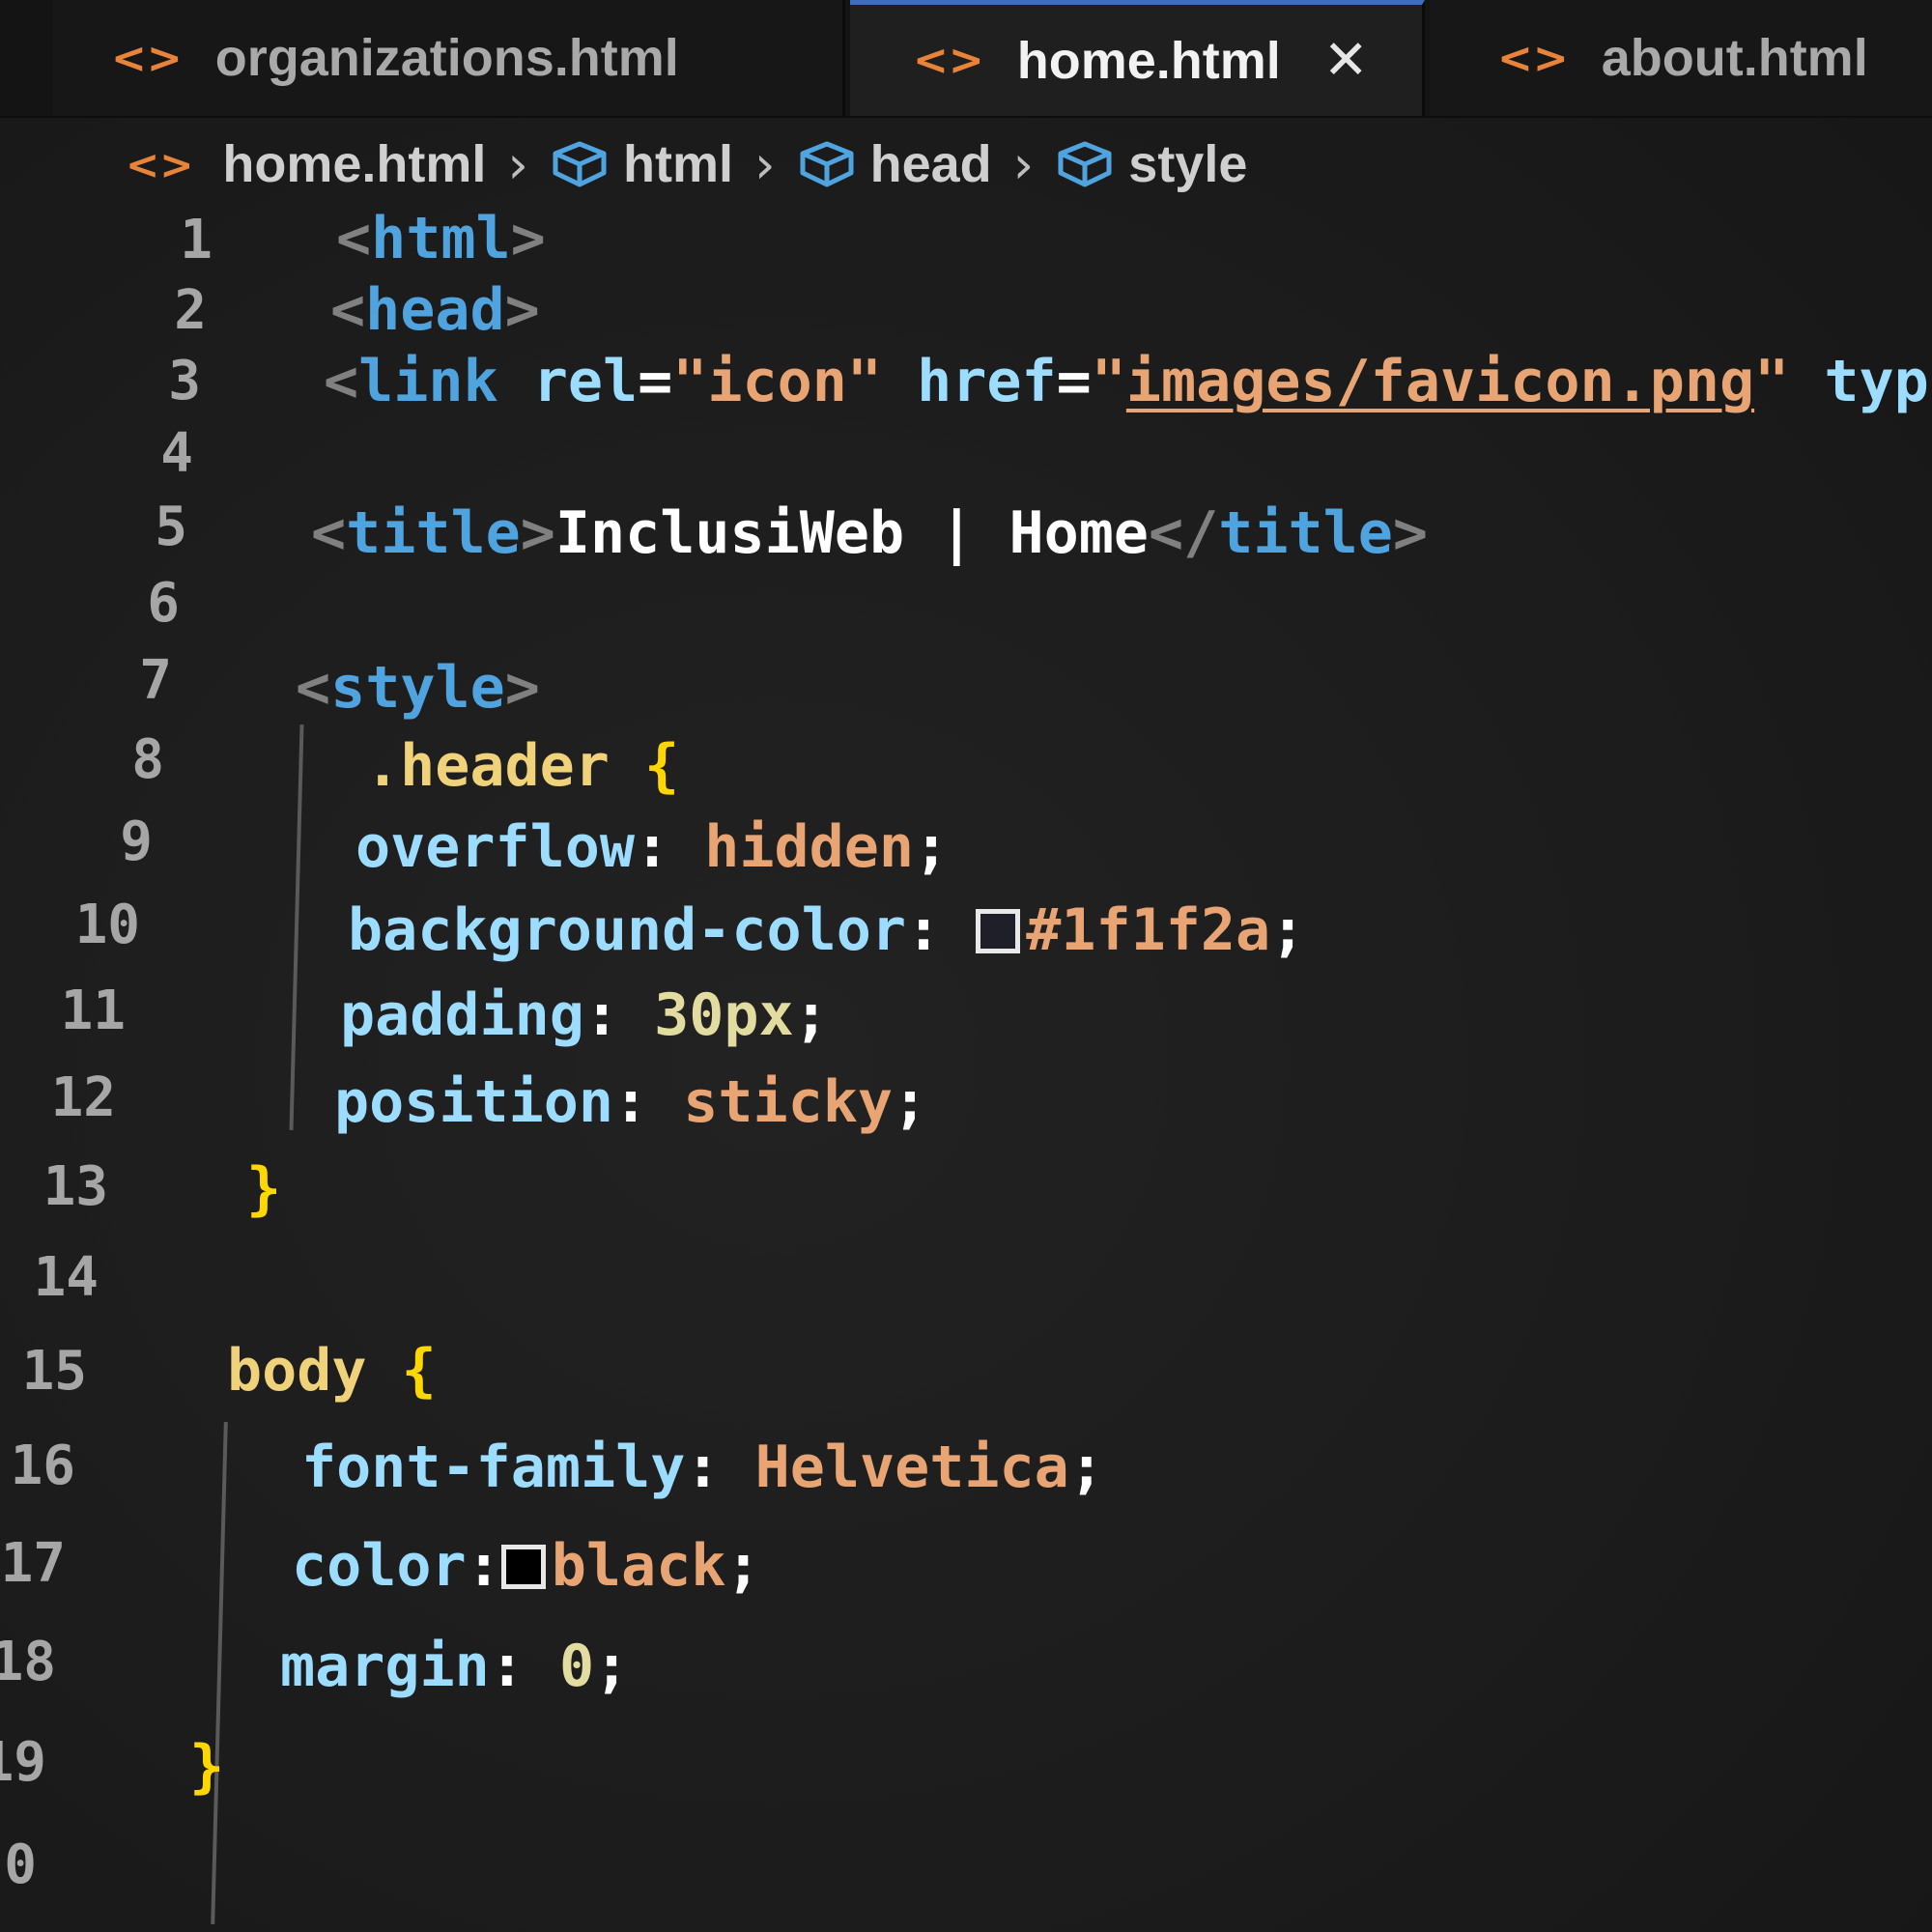 The width and height of the screenshot is (1932, 1932). What do you see at coordinates (678, 164) in the screenshot?
I see `breadcrumb-item-html: html` at bounding box center [678, 164].